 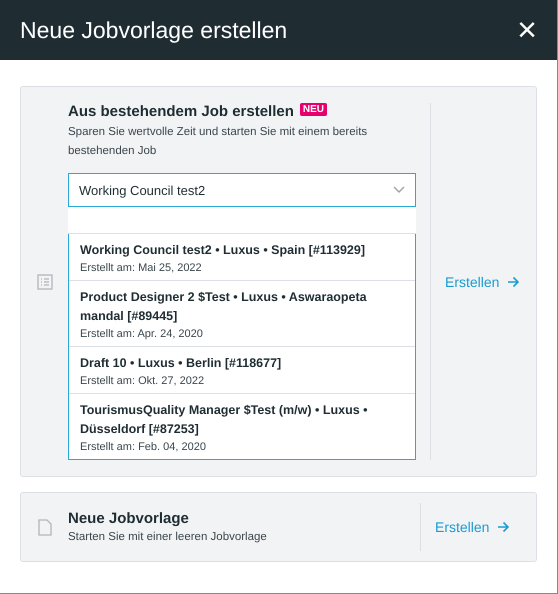 What do you see at coordinates (45, 527) in the screenshot?
I see `document-icon` at bounding box center [45, 527].